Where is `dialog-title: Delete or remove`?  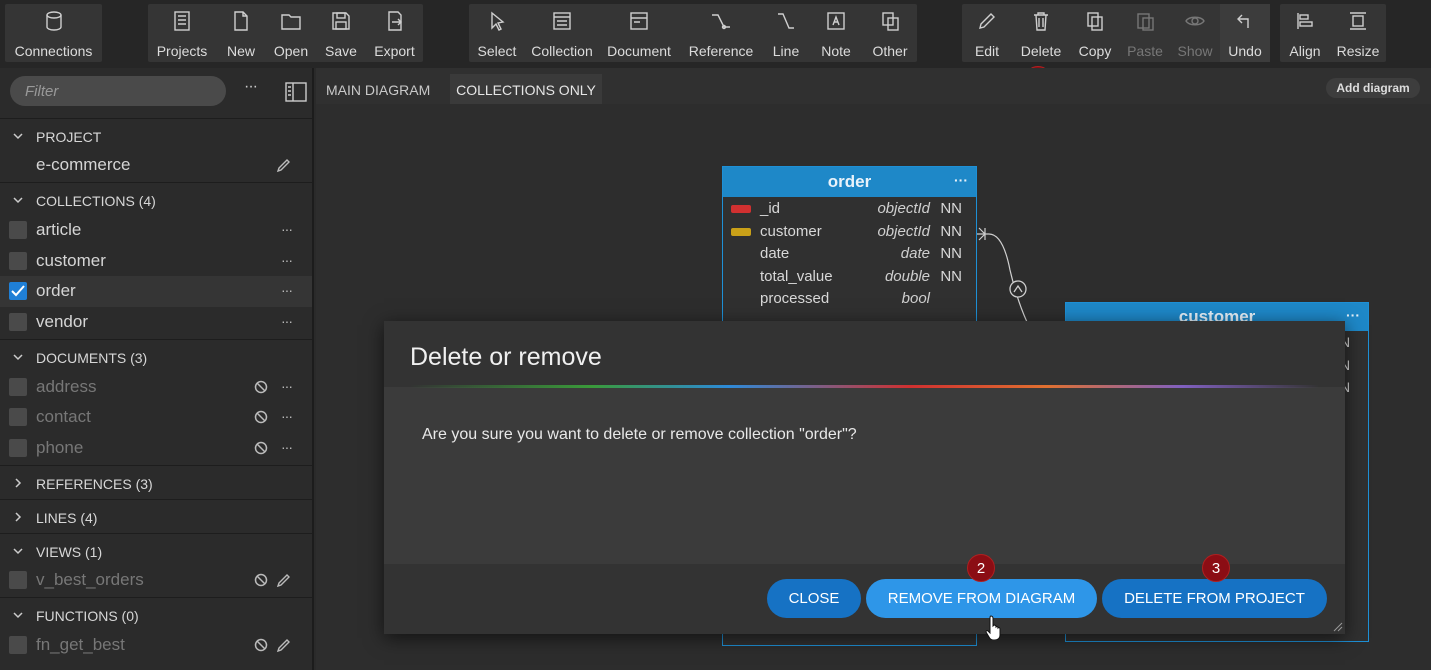
dialog-title: Delete or remove is located at coordinates (506, 357).